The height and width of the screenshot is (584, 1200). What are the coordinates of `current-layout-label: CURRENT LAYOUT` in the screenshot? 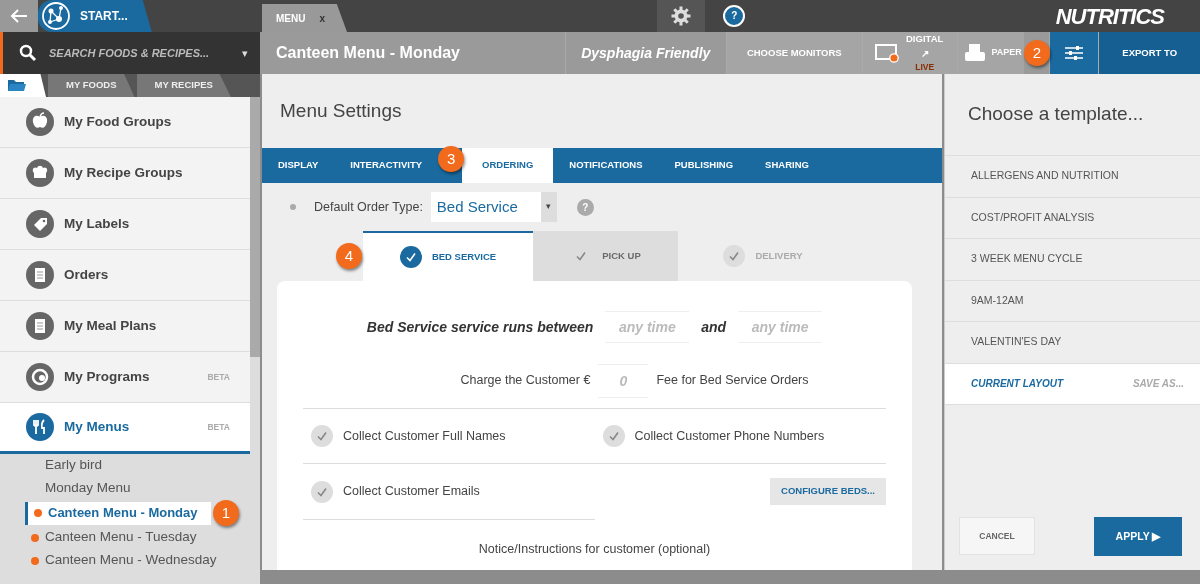 It's located at (1017, 384).